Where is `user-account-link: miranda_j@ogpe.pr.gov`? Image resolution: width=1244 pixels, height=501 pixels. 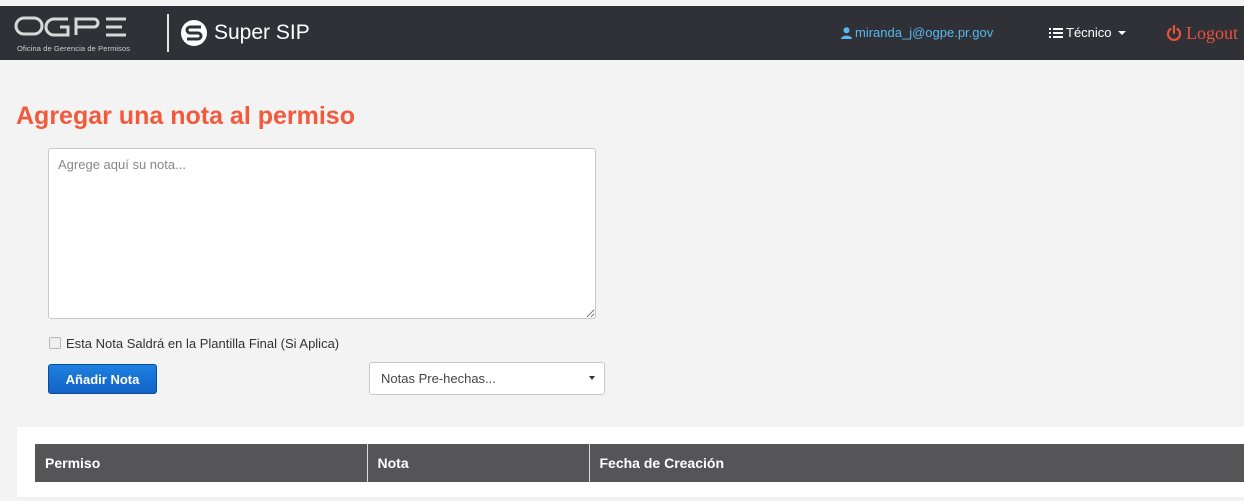 user-account-link: miranda_j@ogpe.pr.gov is located at coordinates (917, 33).